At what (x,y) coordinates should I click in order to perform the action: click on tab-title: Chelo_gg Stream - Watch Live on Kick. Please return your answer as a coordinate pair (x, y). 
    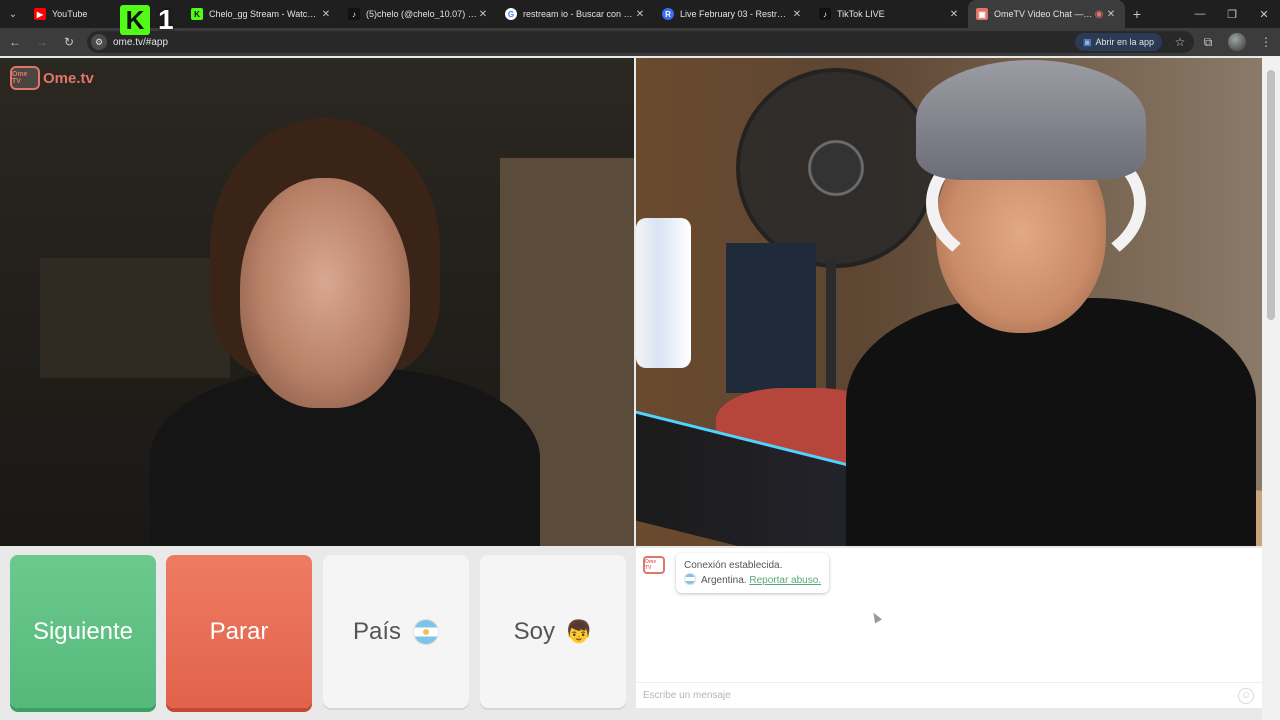
    Looking at the image, I should click on (264, 14).